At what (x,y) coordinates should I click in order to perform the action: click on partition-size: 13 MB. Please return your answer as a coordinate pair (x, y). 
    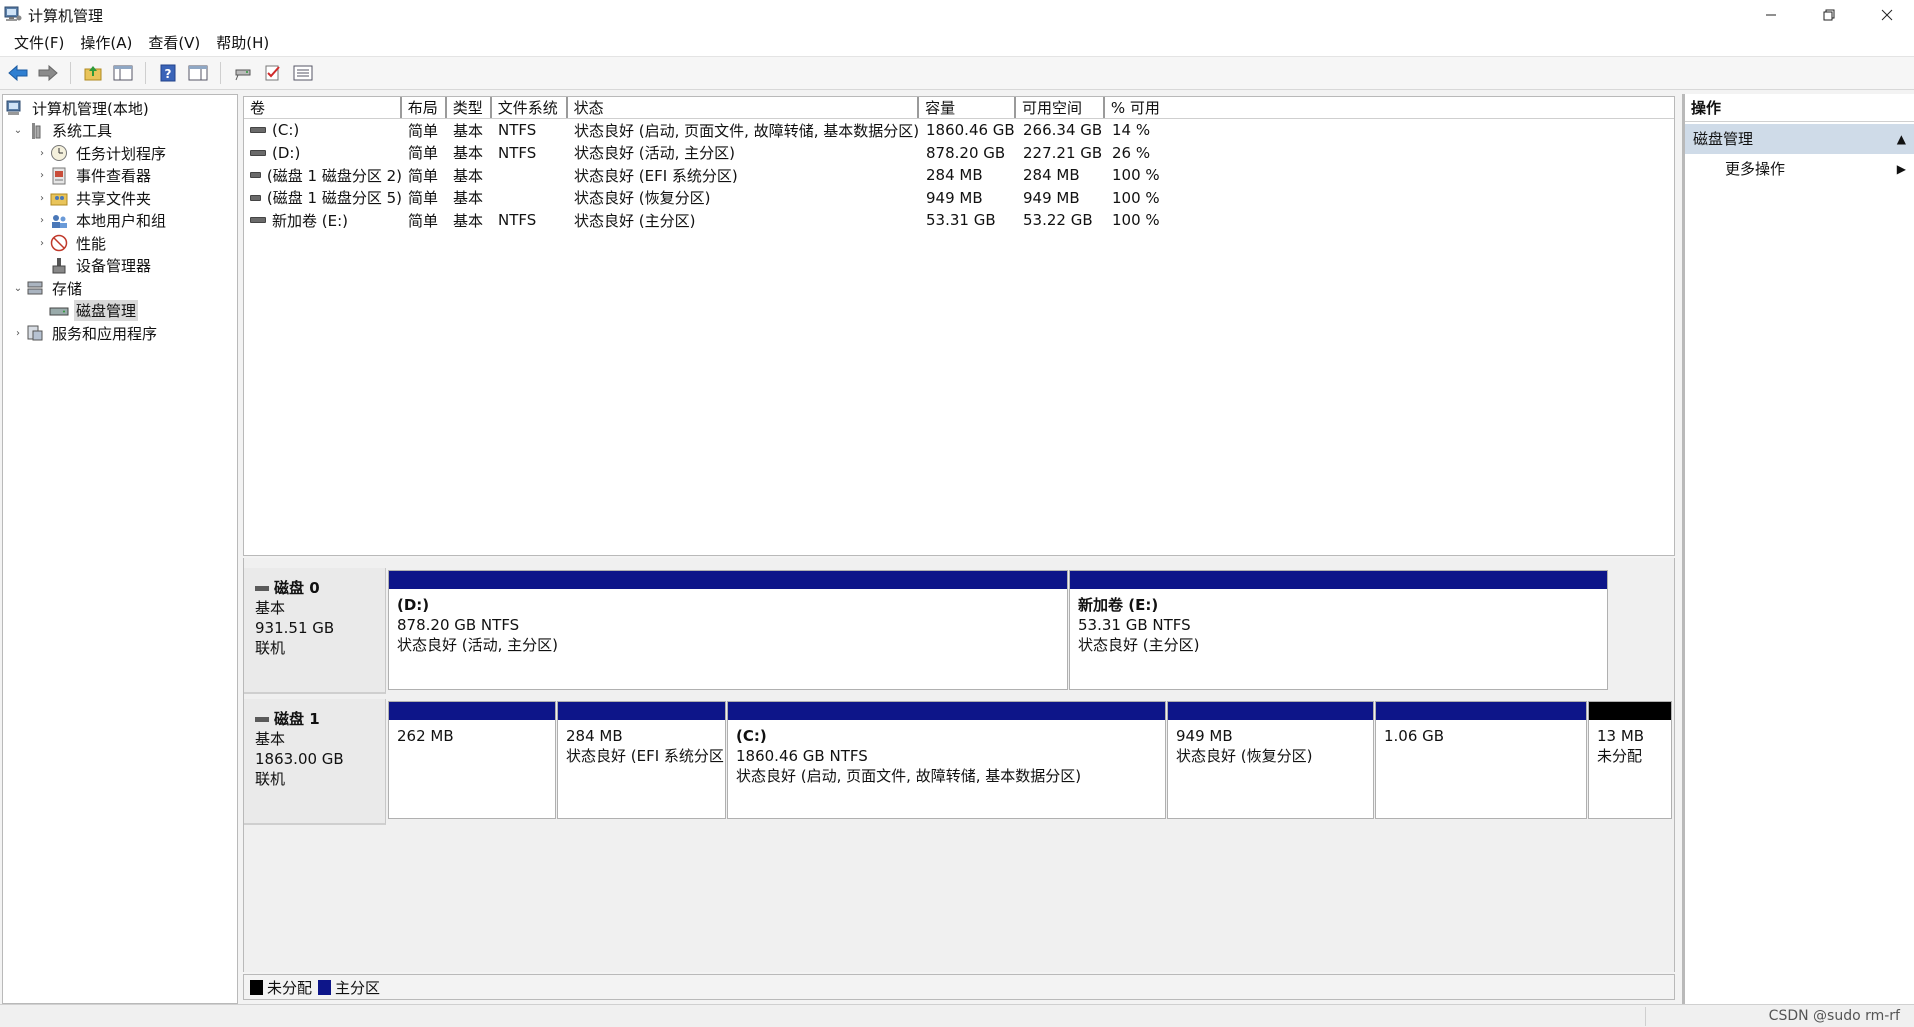
    Looking at the image, I should click on (1621, 736).